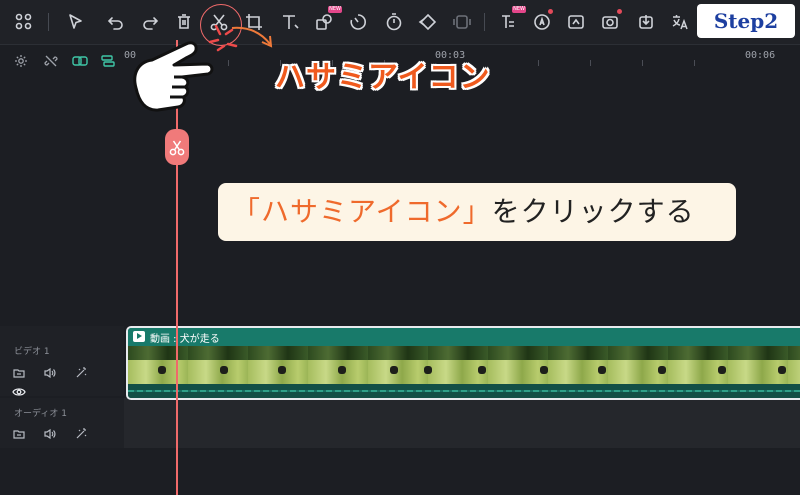 The height and width of the screenshot is (495, 800). Describe the element at coordinates (462, 423) in the screenshot. I see `audio-track-lane` at that location.